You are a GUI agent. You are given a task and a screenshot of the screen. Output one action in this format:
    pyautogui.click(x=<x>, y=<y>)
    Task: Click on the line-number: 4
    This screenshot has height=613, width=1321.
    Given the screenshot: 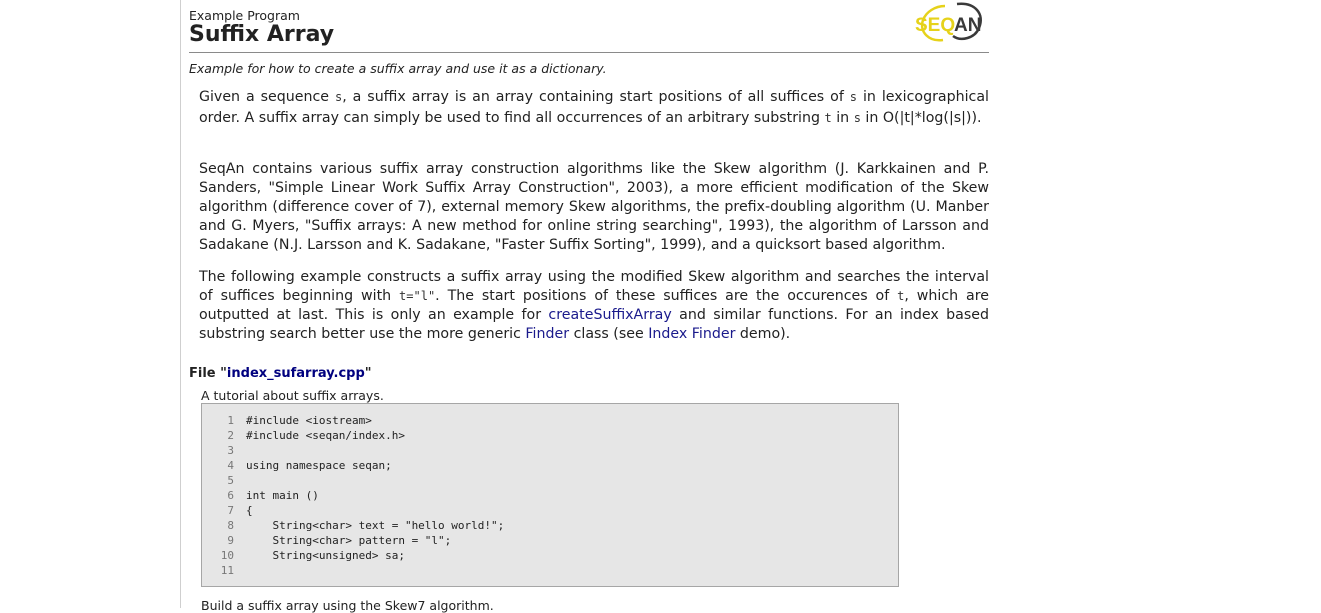 What is the action you would take?
    pyautogui.click(x=230, y=465)
    